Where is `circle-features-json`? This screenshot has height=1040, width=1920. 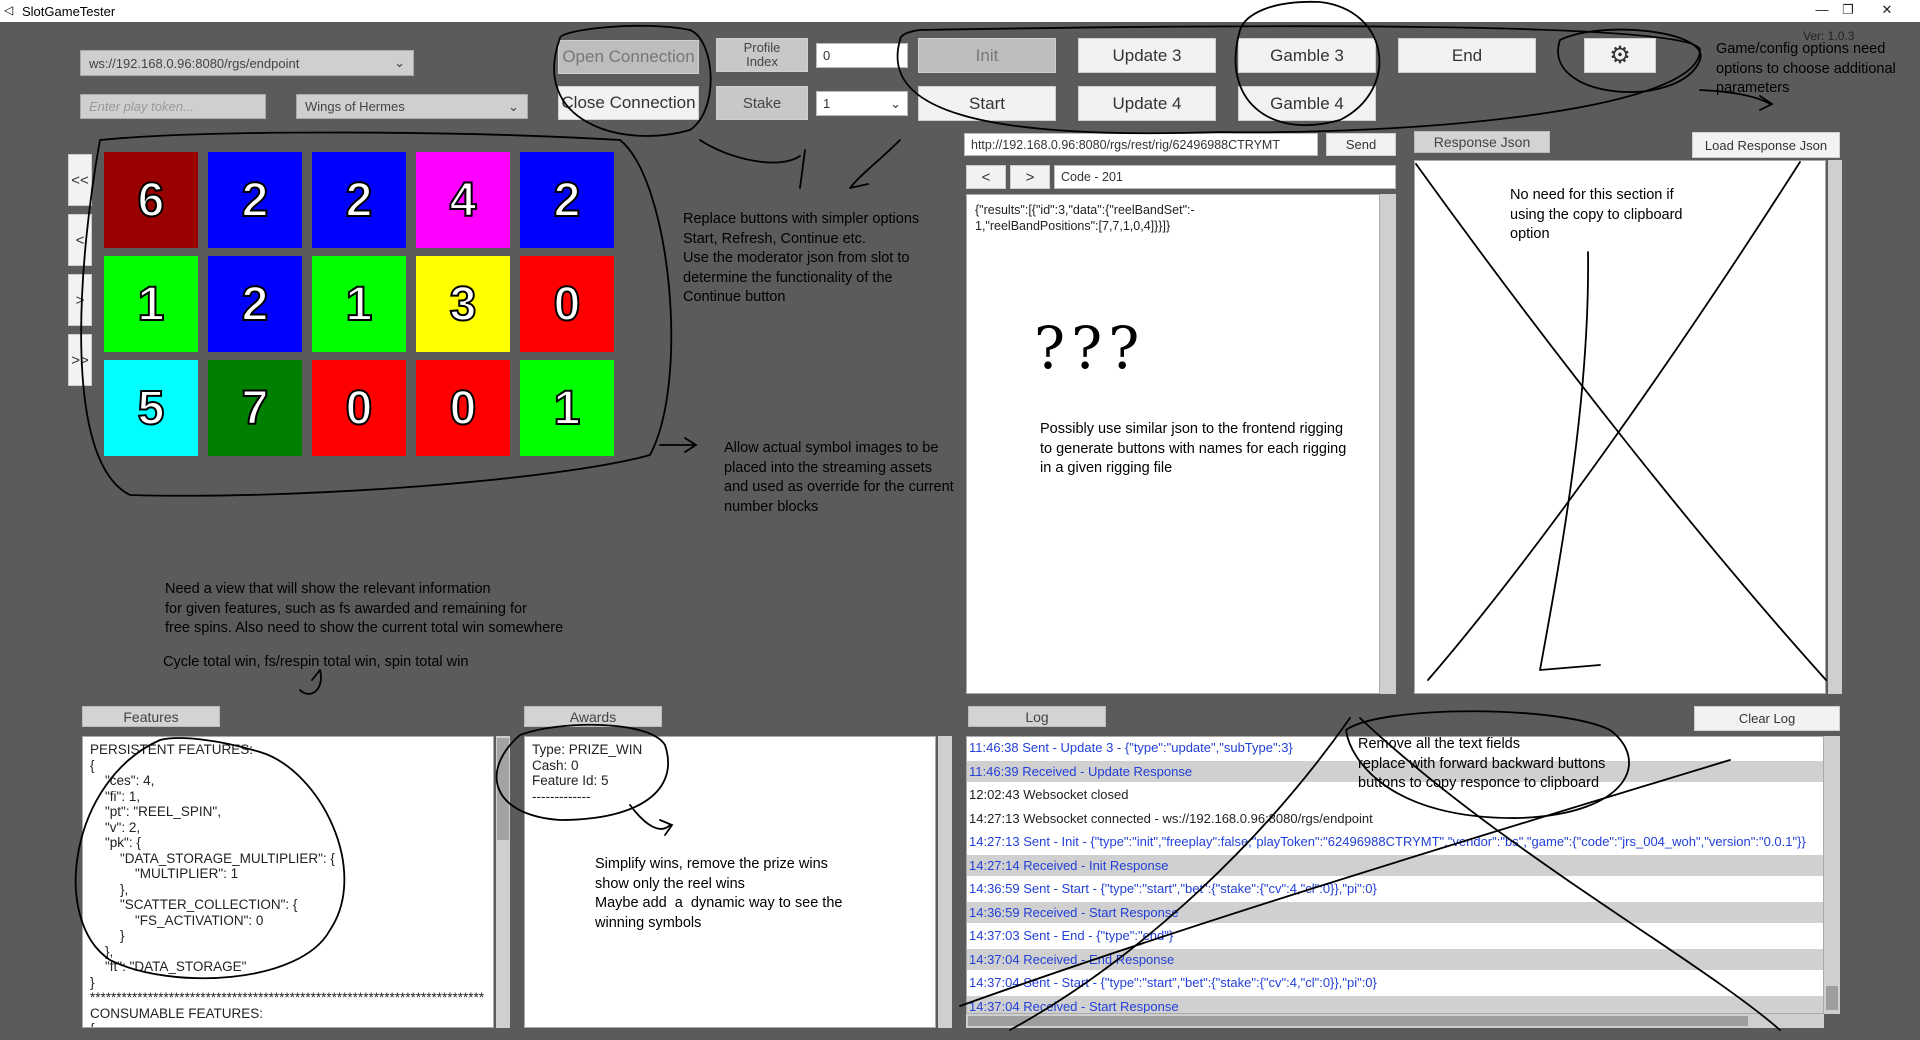
circle-features-json is located at coordinates (210, 858).